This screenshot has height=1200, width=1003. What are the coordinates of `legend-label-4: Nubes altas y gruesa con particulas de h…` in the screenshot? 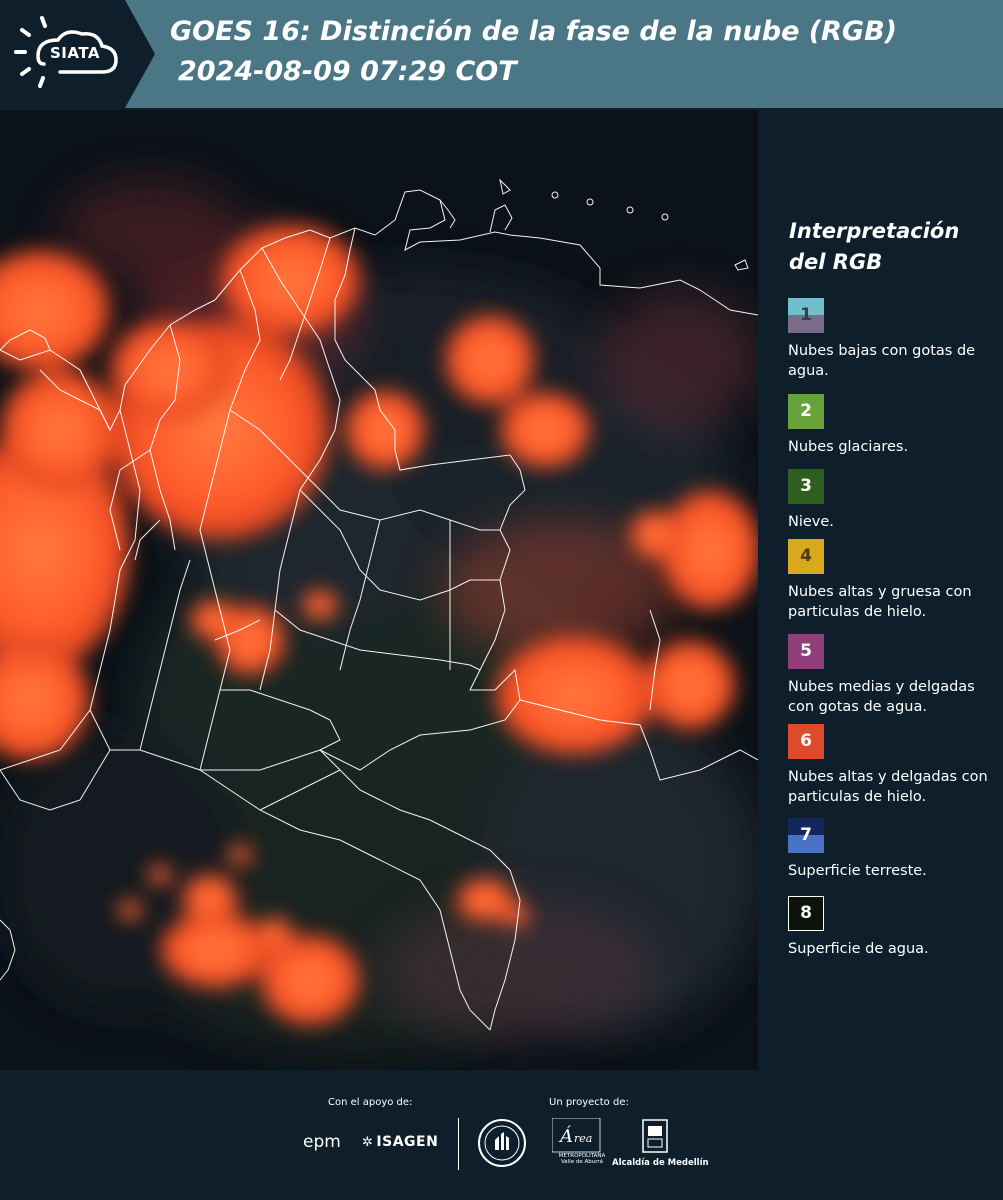 It's located at (880, 602).